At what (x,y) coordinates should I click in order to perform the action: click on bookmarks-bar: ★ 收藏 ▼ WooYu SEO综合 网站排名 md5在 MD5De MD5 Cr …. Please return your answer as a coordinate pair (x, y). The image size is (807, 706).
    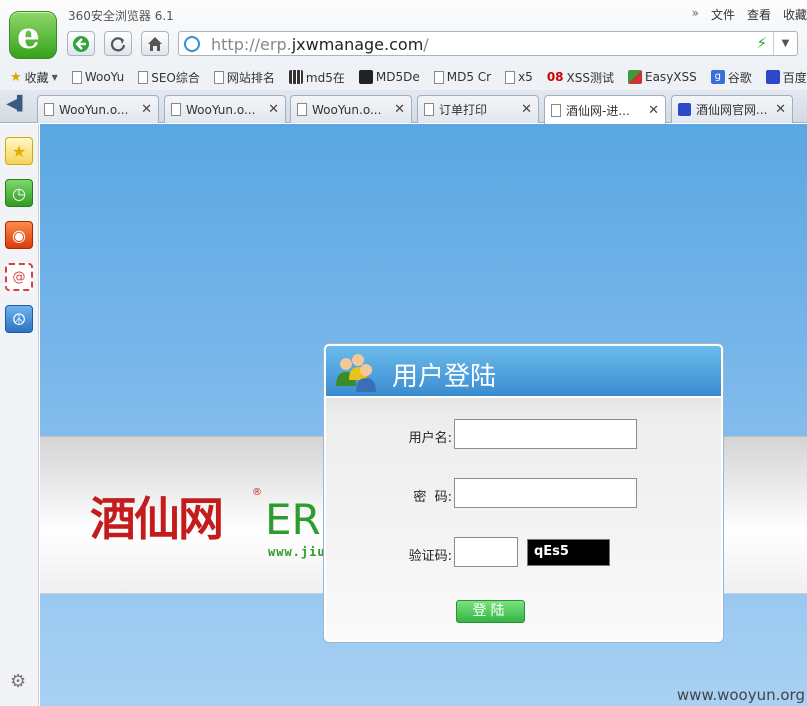
    Looking at the image, I should click on (403, 77).